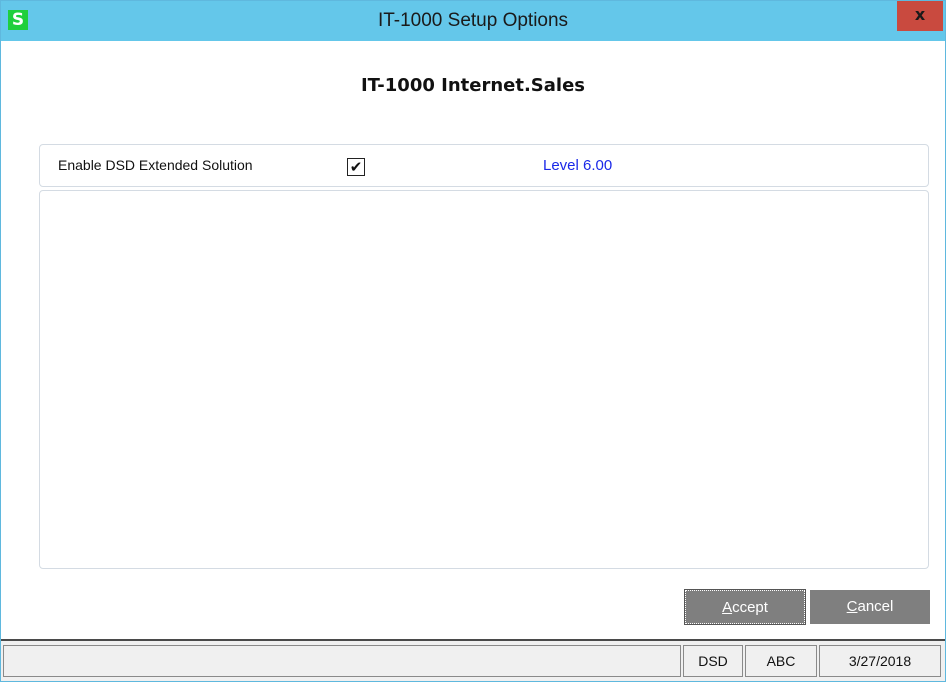  What do you see at coordinates (875, 606) in the screenshot?
I see `cancel-label: ancel` at bounding box center [875, 606].